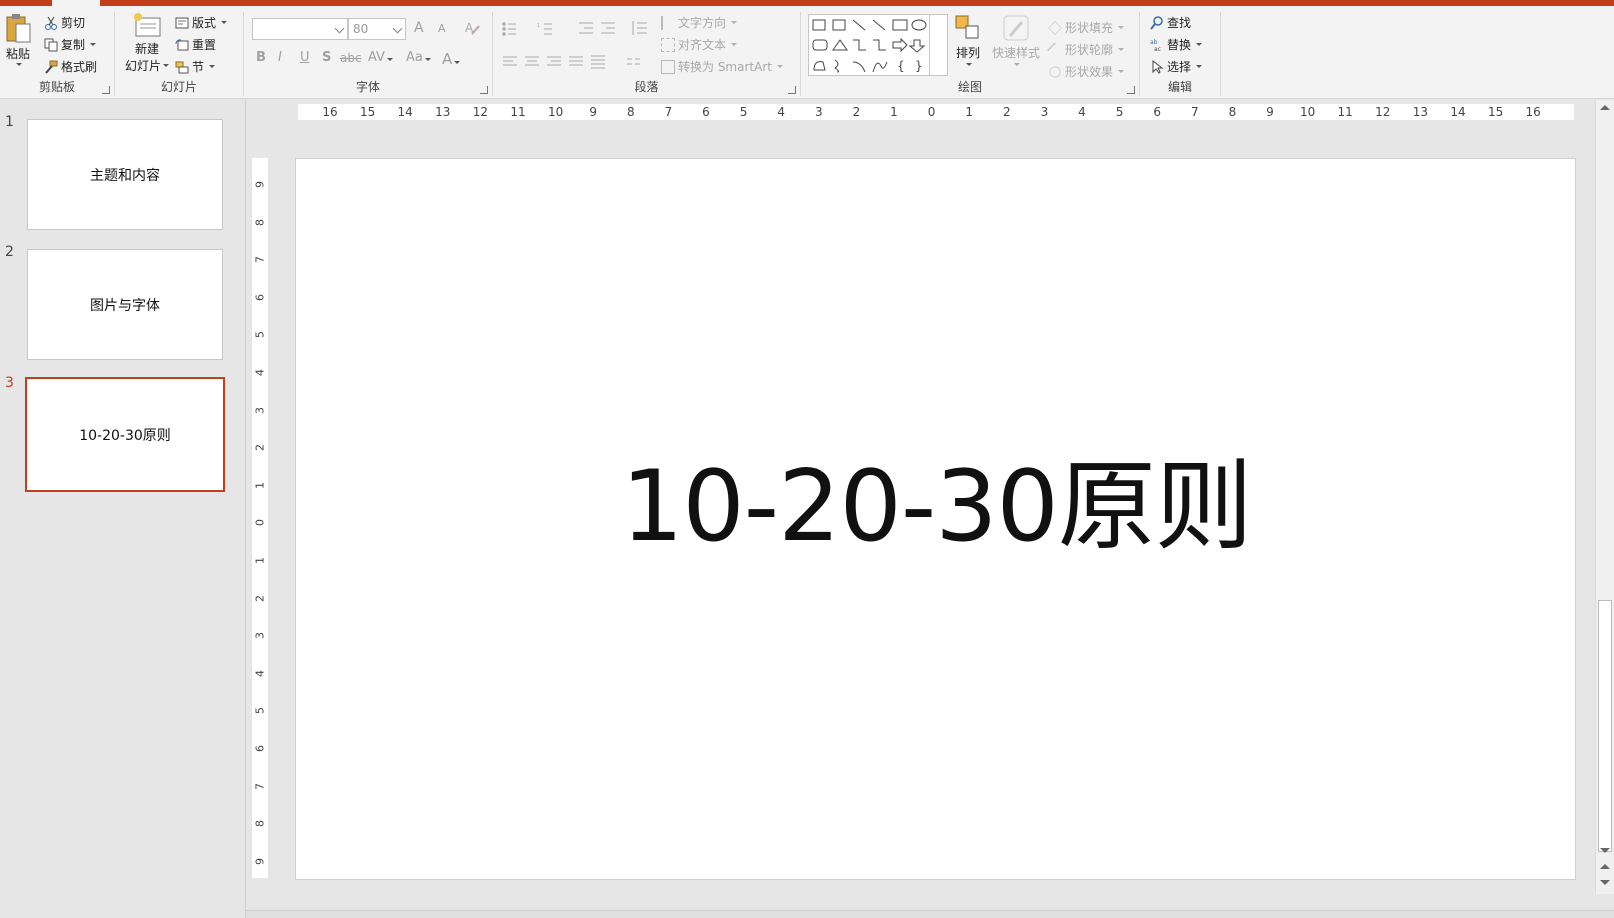 This screenshot has height=918, width=1614. I want to click on shapes-grid: {}, so click(870, 46).